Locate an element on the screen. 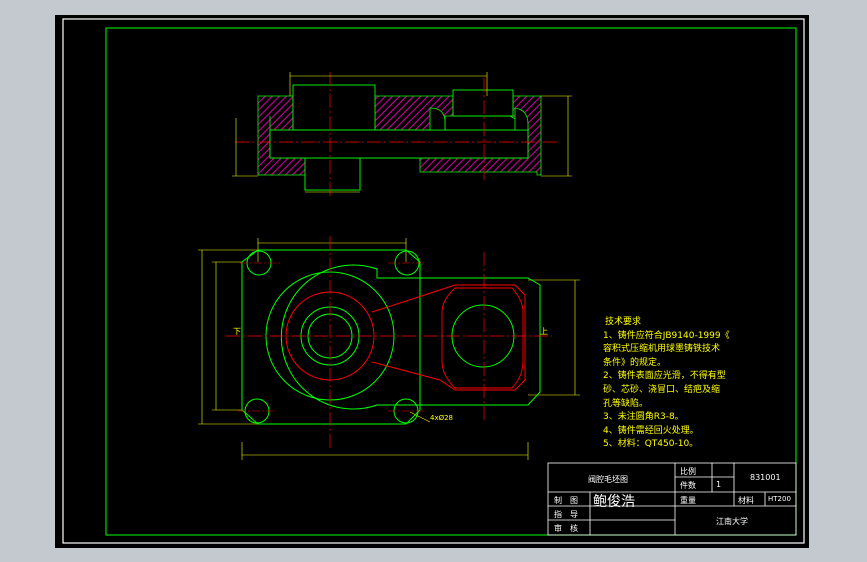  note-line-4: 2、铸件表面应光滑，不得有型 is located at coordinates (664, 376).